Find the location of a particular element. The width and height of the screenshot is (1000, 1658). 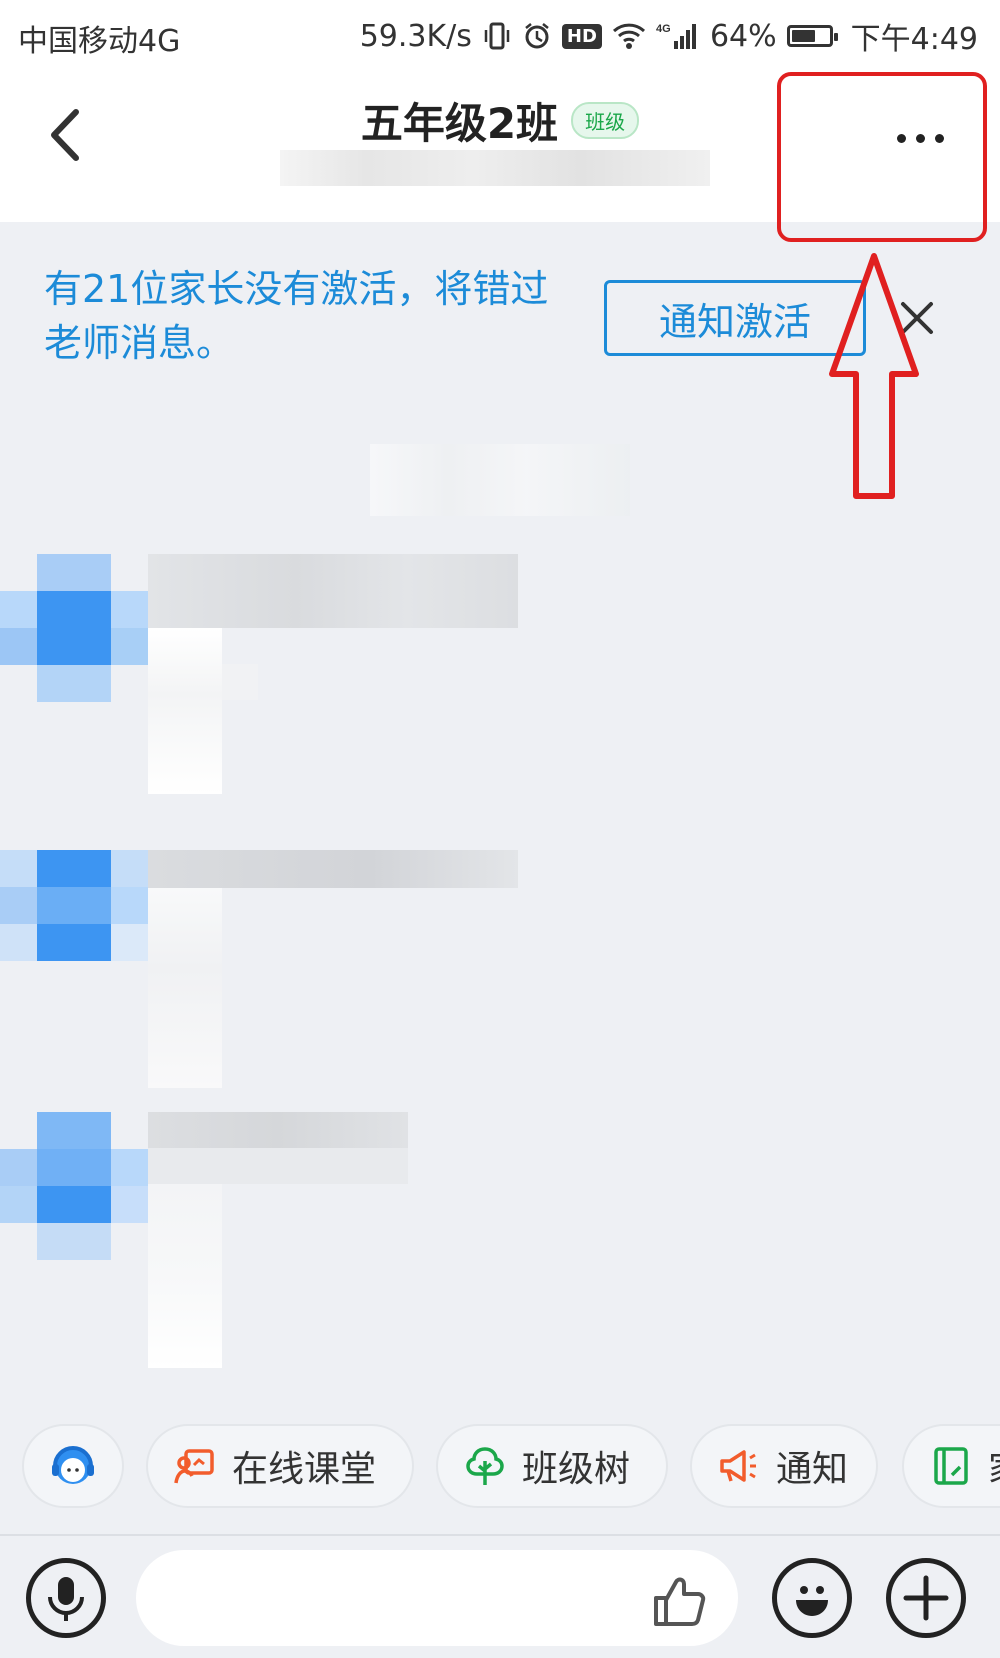

vibrate-icon is located at coordinates (497, 36).